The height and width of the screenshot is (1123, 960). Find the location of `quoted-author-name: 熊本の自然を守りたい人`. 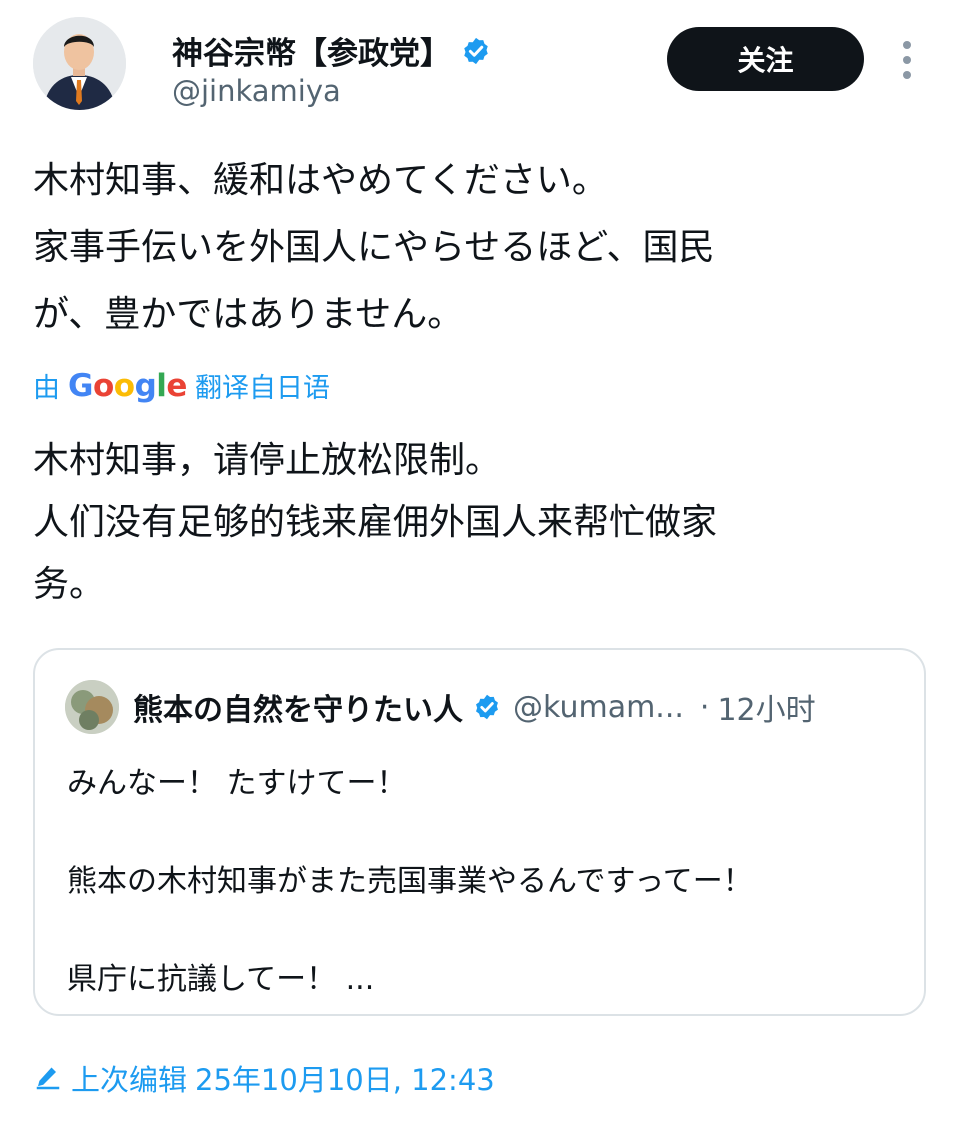

quoted-author-name: 熊本の自然を守りたい人 is located at coordinates (298, 707).